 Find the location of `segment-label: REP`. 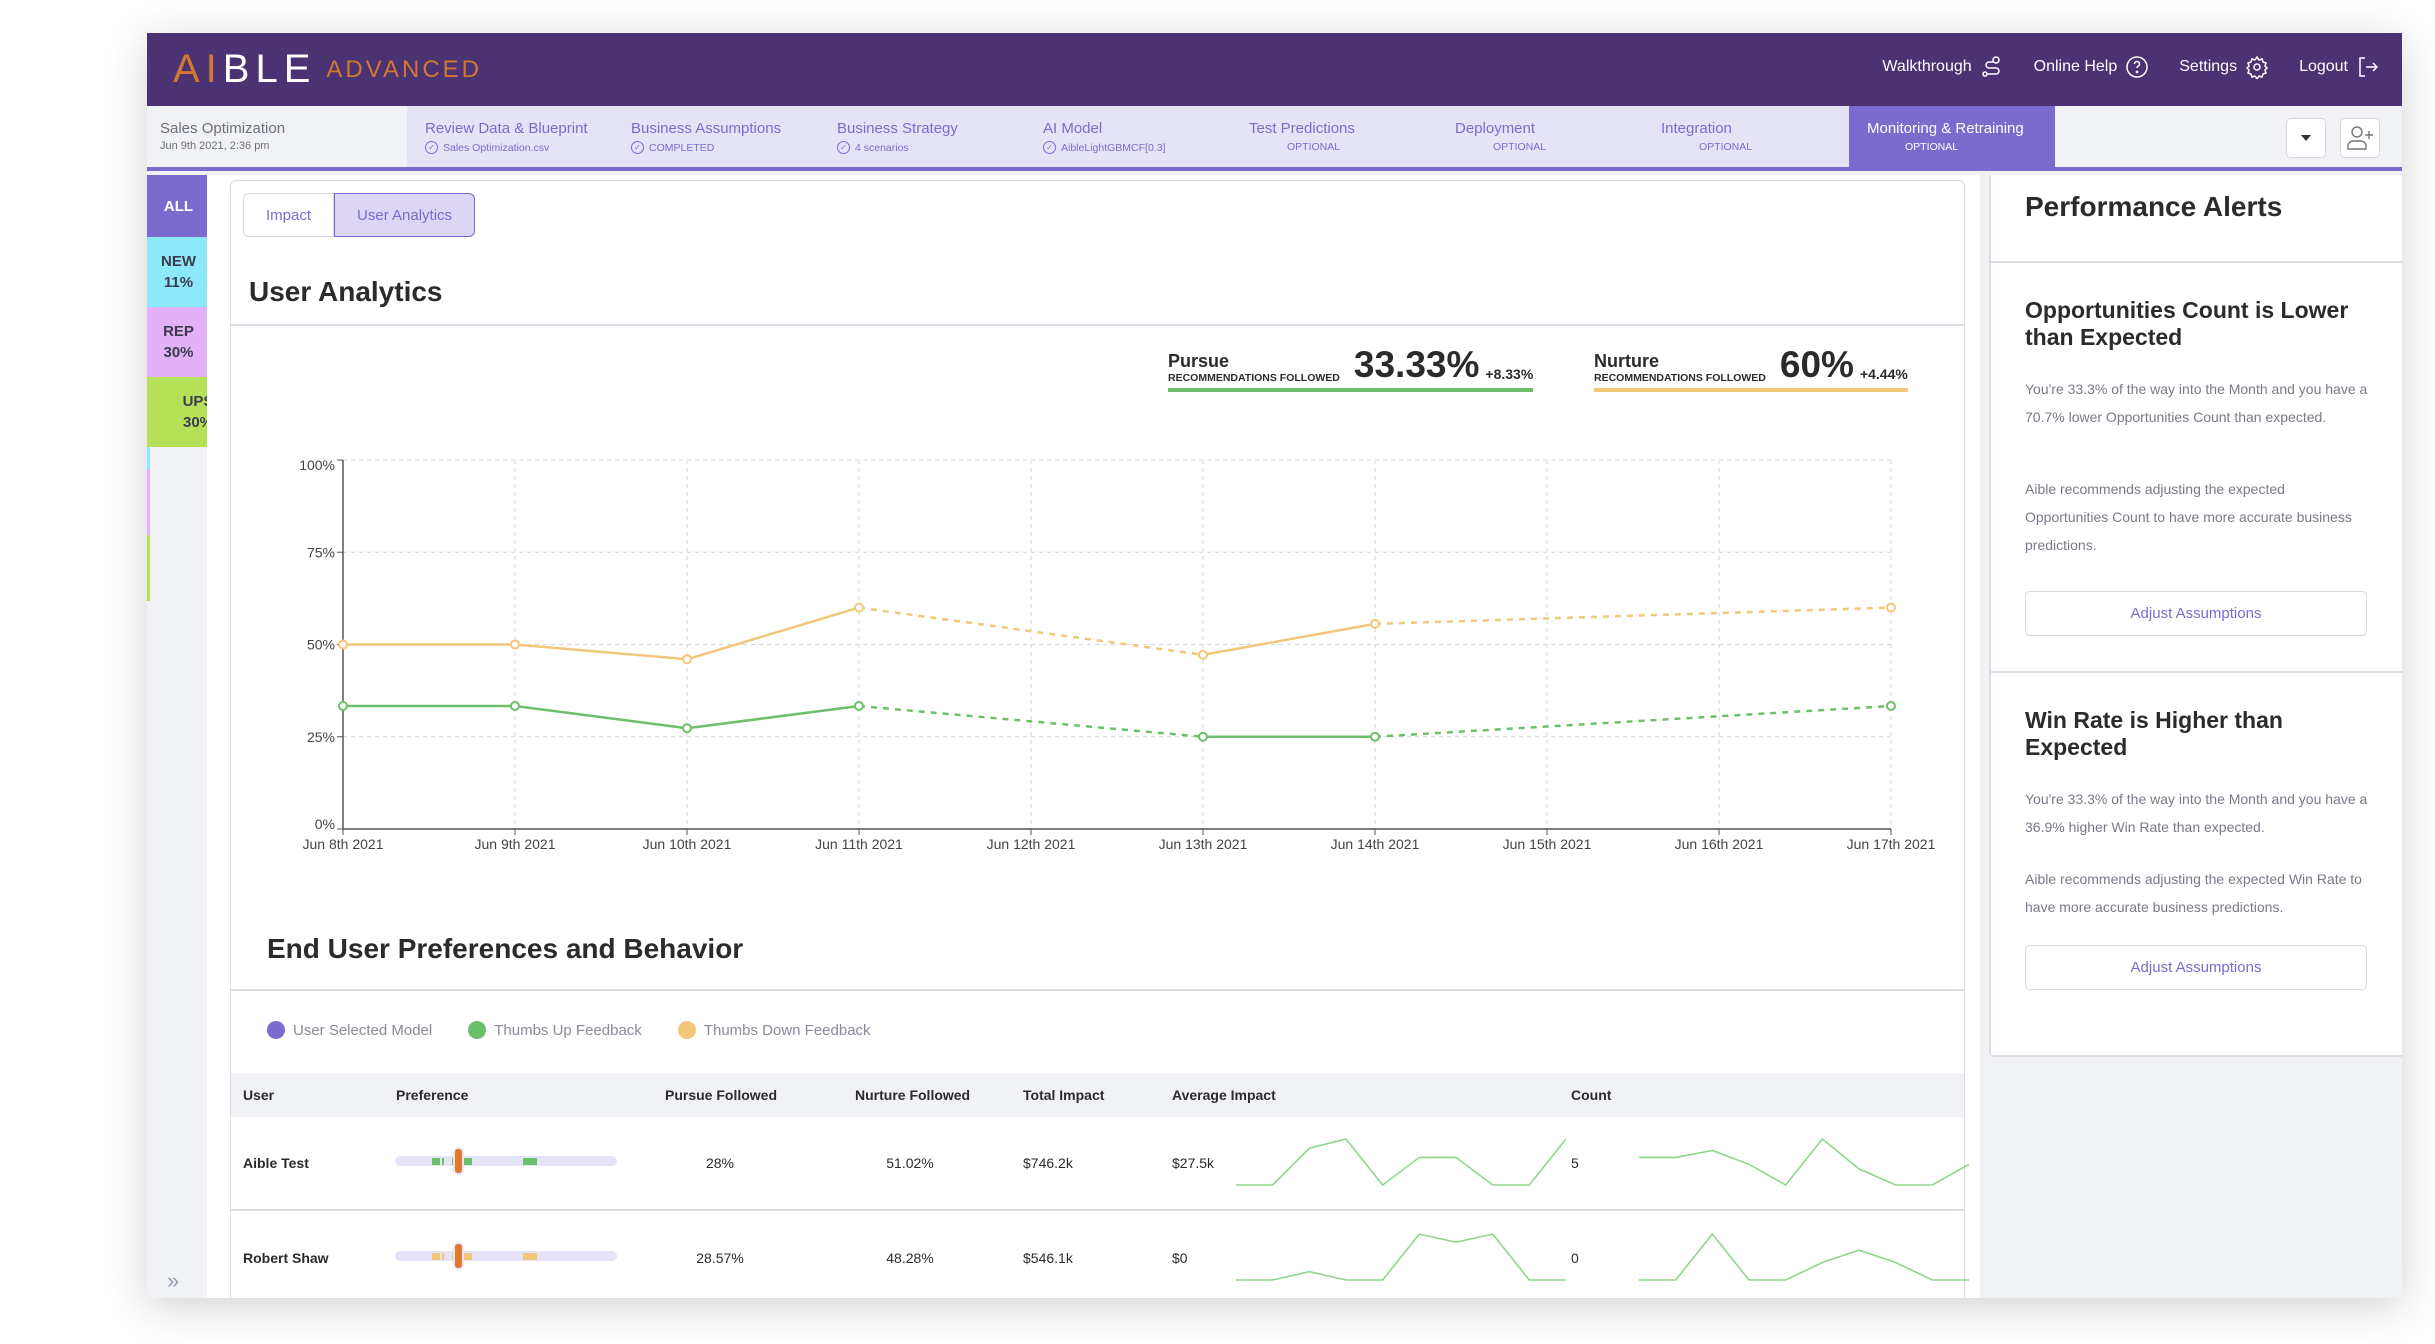

segment-label: REP is located at coordinates (178, 331).